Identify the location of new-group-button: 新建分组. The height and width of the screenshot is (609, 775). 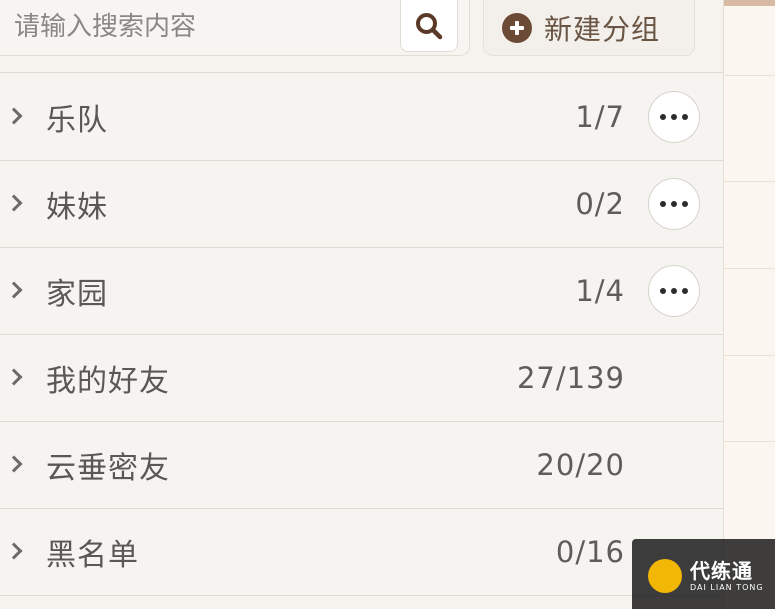
(589, 28).